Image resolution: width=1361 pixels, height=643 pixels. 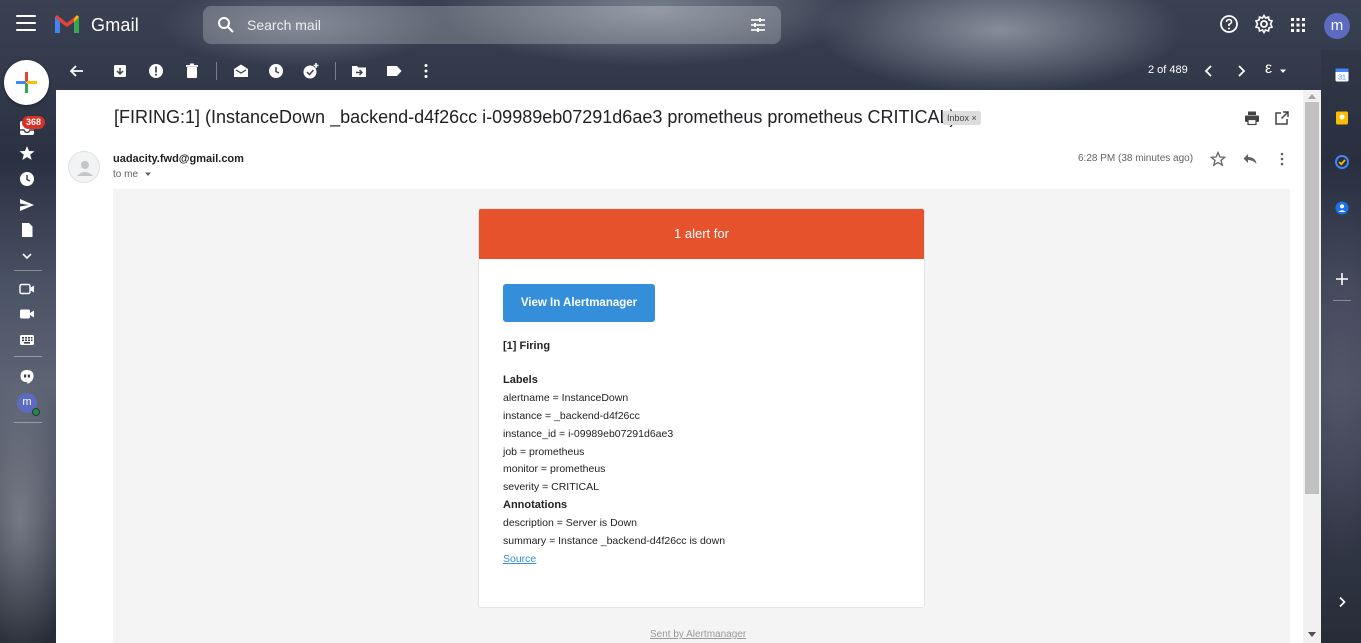 What do you see at coordinates (1282, 118) in the screenshot?
I see `open-in-new-window-icon` at bounding box center [1282, 118].